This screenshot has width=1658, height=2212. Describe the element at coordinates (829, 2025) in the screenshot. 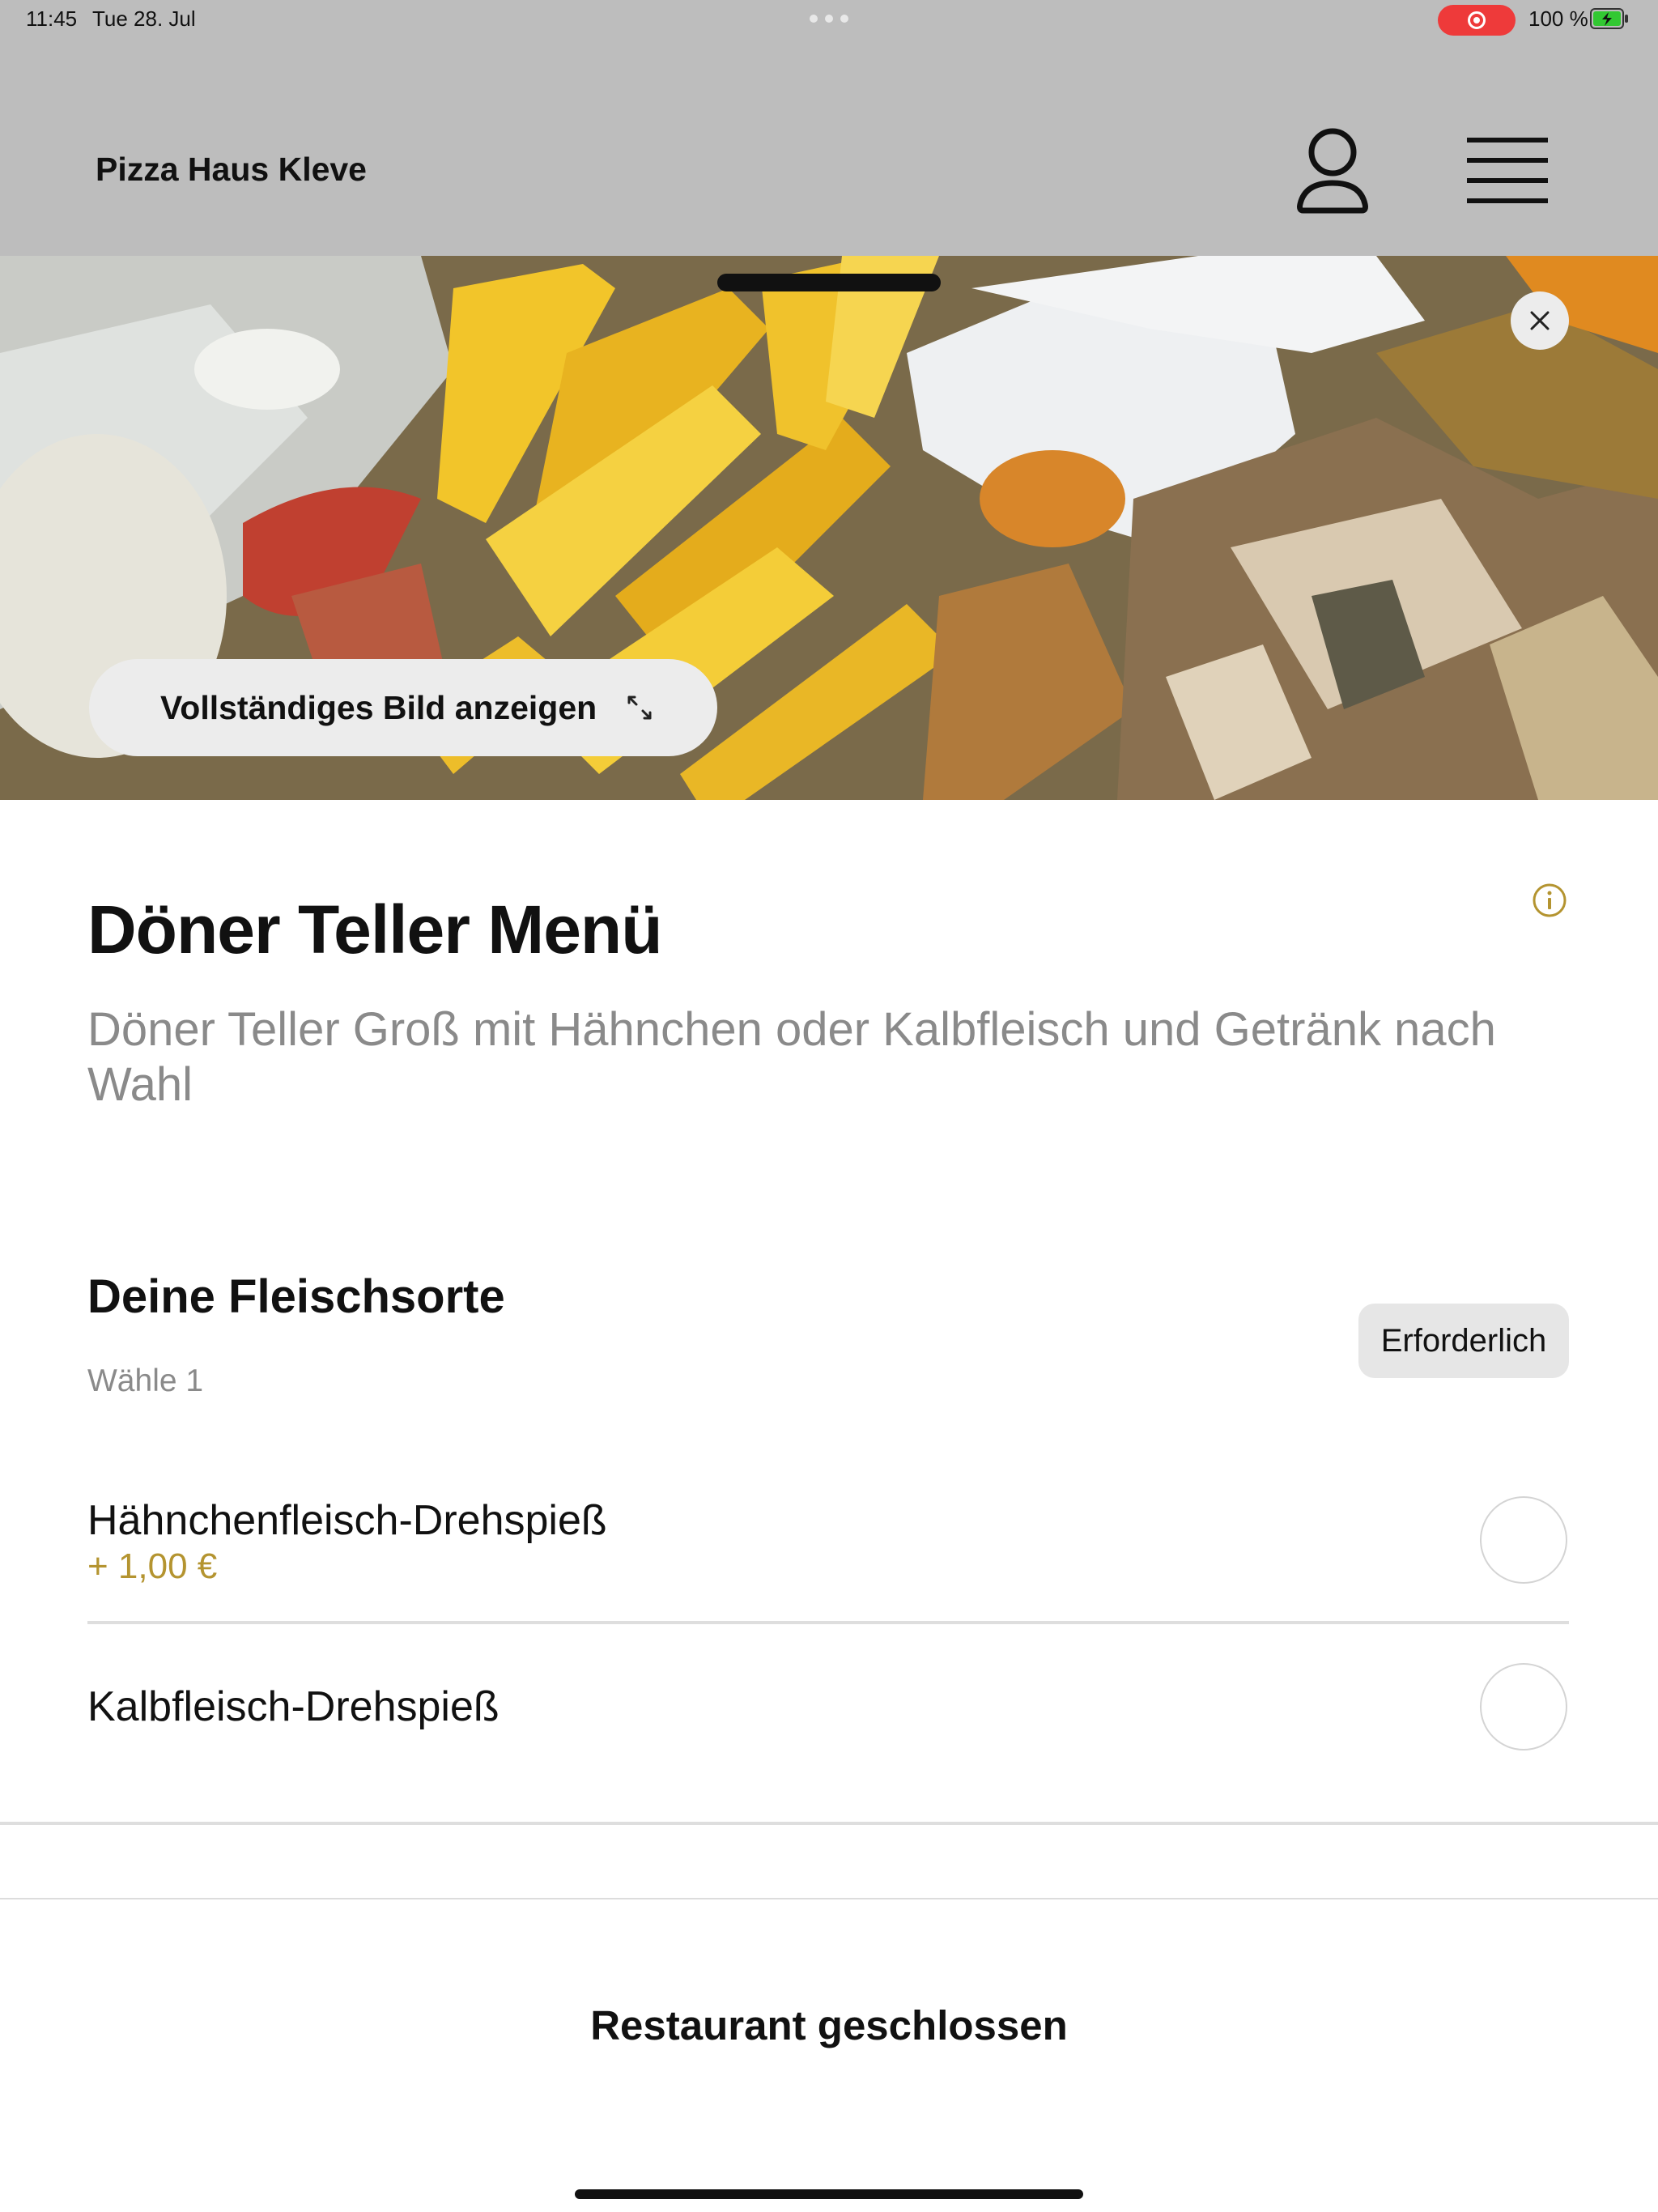

I see `restaurant-closed-button: Restaurant geschlossen` at that location.